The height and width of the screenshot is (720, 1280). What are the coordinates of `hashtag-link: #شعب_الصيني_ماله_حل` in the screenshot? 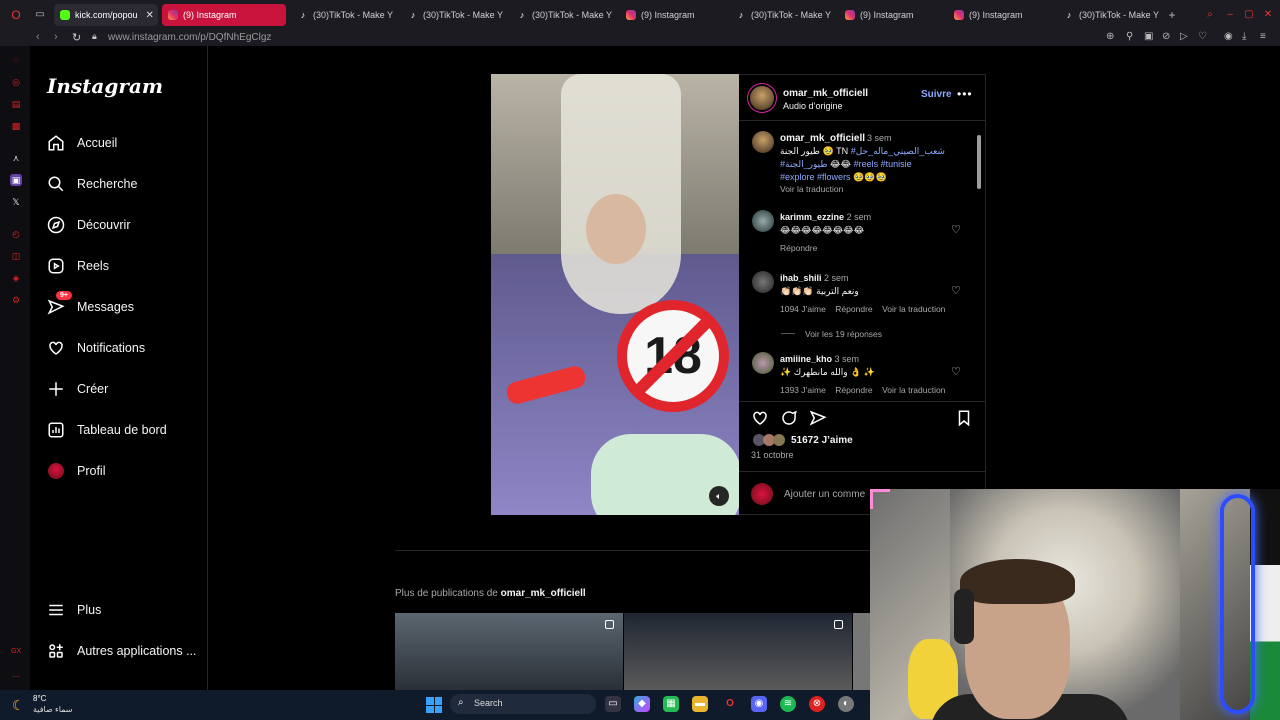 It's located at (898, 151).